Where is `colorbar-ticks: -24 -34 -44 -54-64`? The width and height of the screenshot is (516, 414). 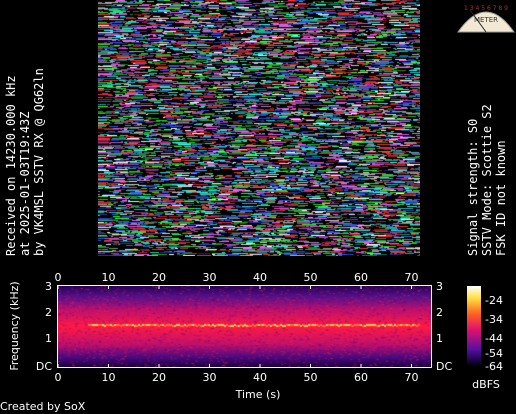
colorbar-ticks: -24 -34 -44 -54-64 is located at coordinates (494, 333).